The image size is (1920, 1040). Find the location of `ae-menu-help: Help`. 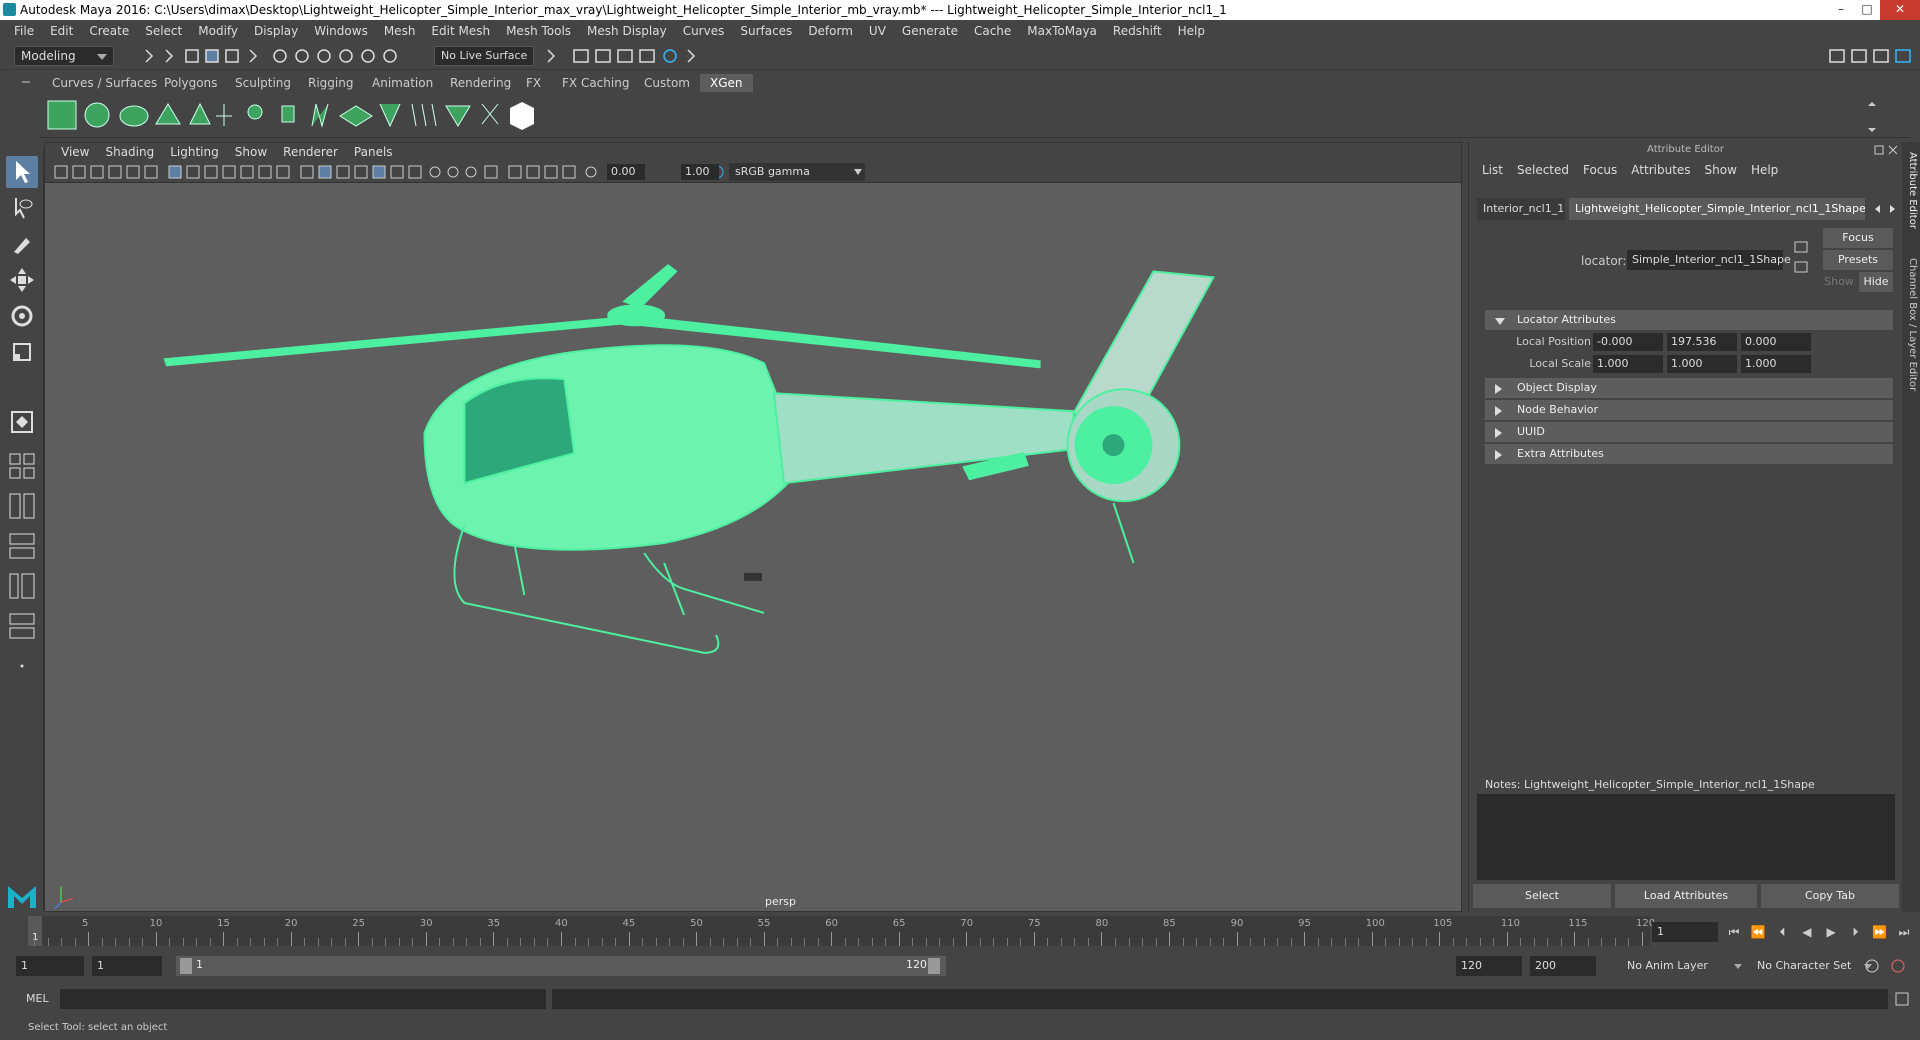

ae-menu-help: Help is located at coordinates (1764, 170).